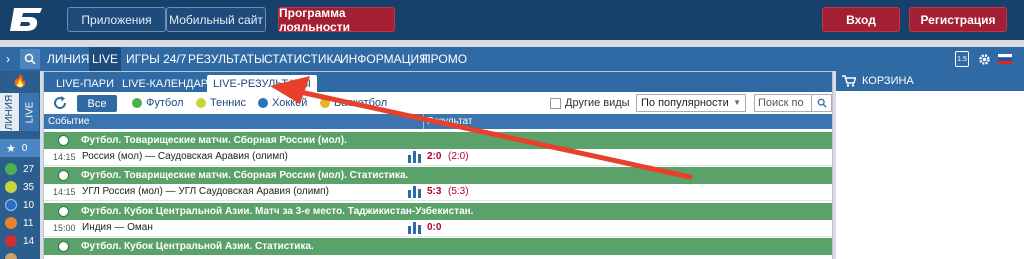  Describe the element at coordinates (888, 81) in the screenshot. I see `bet-slip-title: КОРЗИНА` at that location.